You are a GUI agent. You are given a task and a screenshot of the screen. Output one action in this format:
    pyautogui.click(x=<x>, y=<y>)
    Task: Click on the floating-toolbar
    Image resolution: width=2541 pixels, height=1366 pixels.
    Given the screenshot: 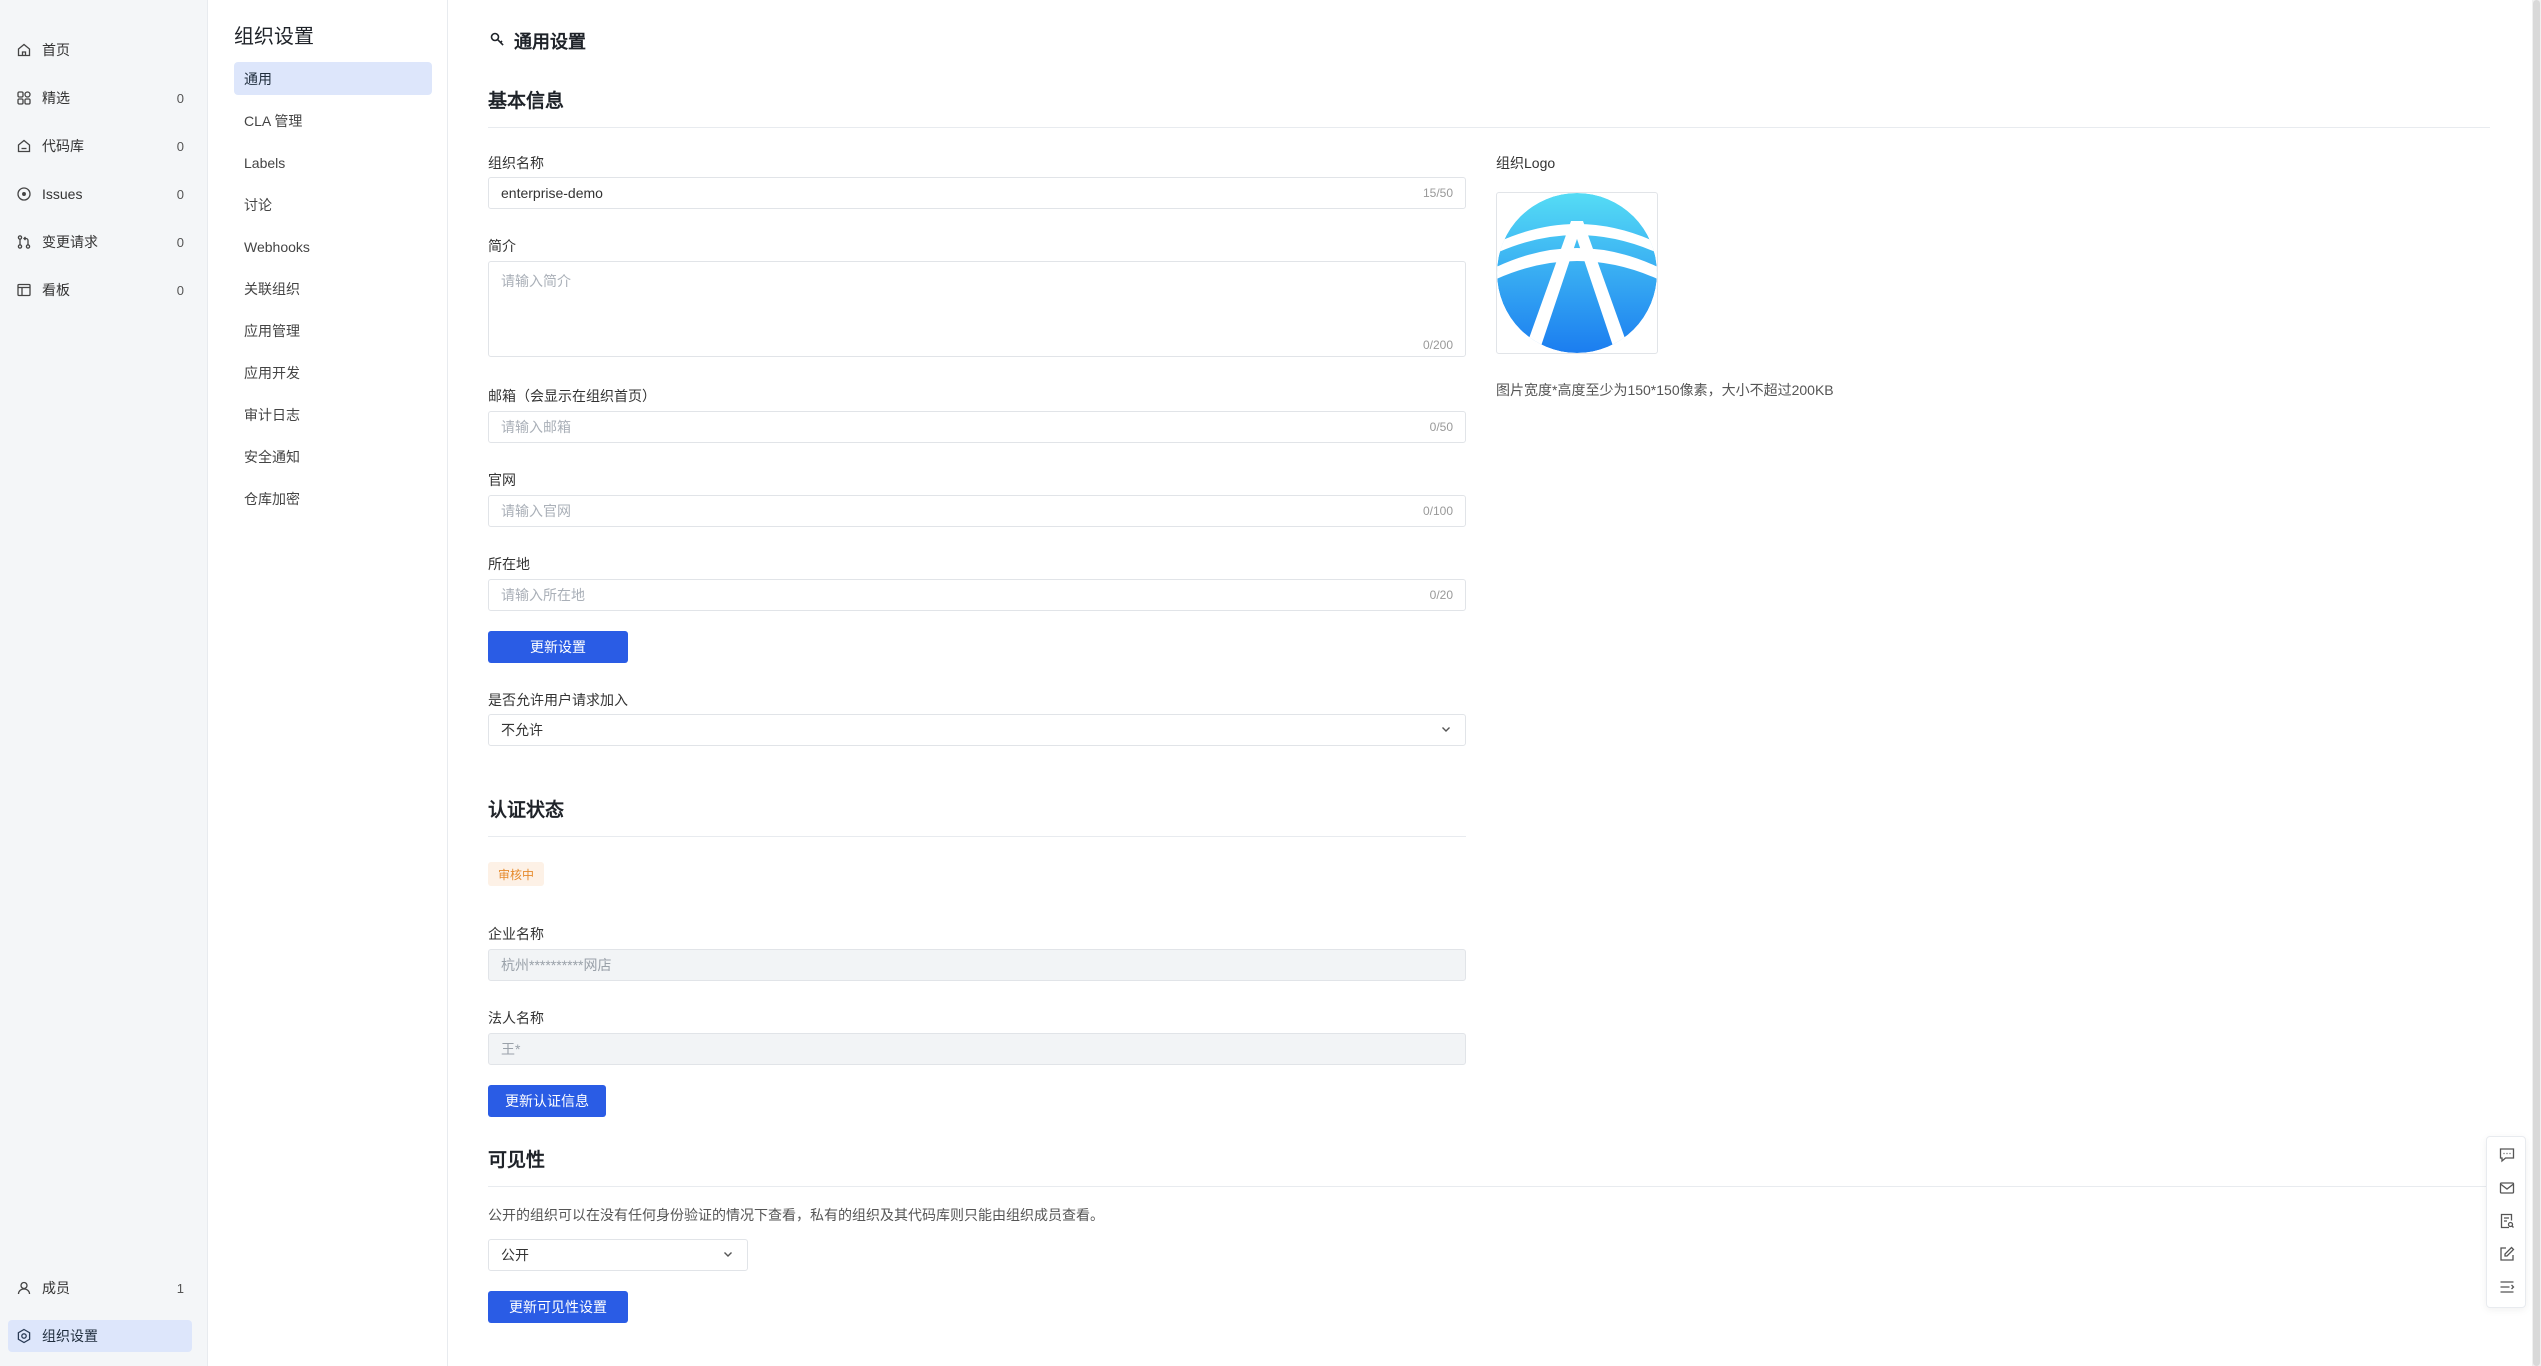 What is the action you would take?
    pyautogui.click(x=2506, y=1222)
    